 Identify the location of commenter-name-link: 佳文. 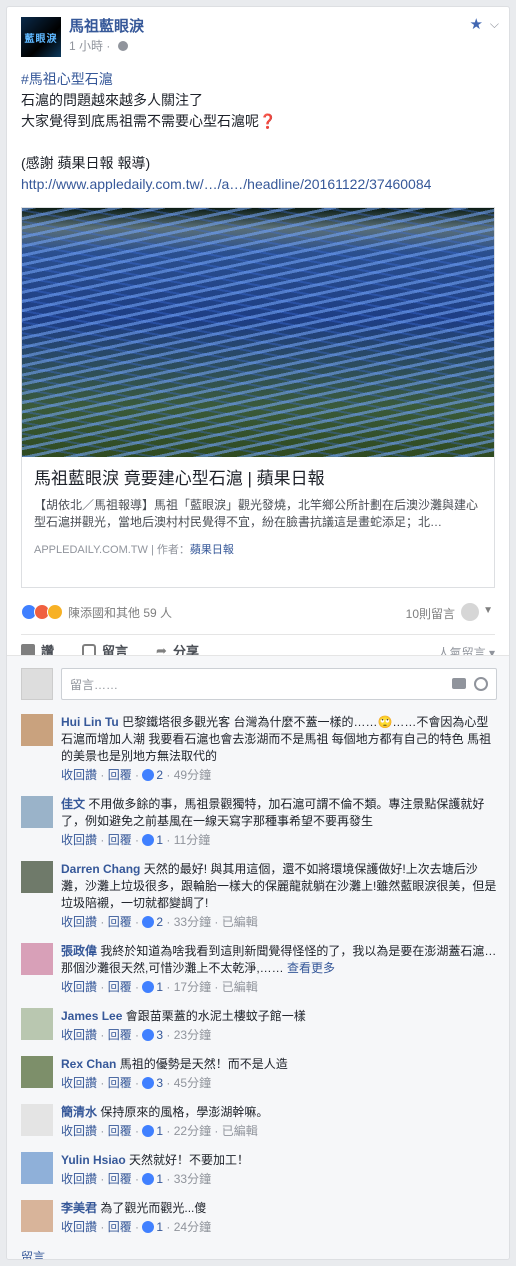
(73, 804).